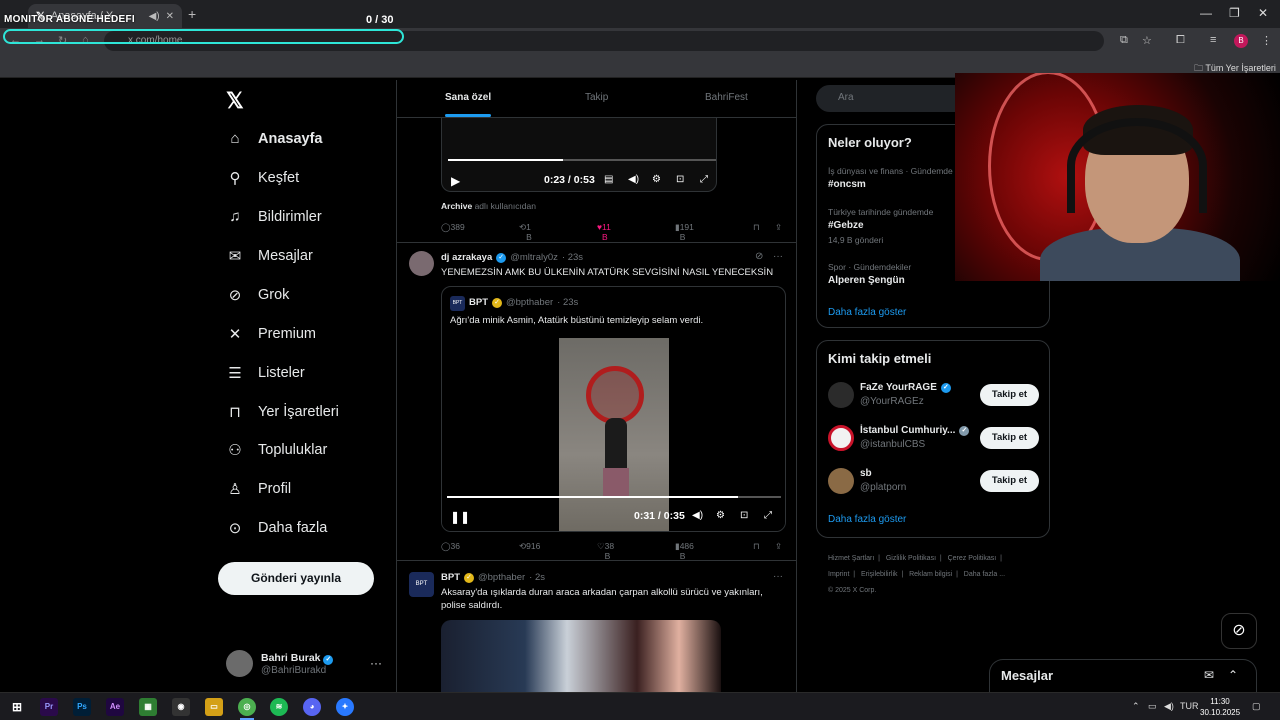 This screenshot has height=720, width=1280. Describe the element at coordinates (276, 450) in the screenshot. I see `nav-communities: ⚇ Topluluklar` at that location.